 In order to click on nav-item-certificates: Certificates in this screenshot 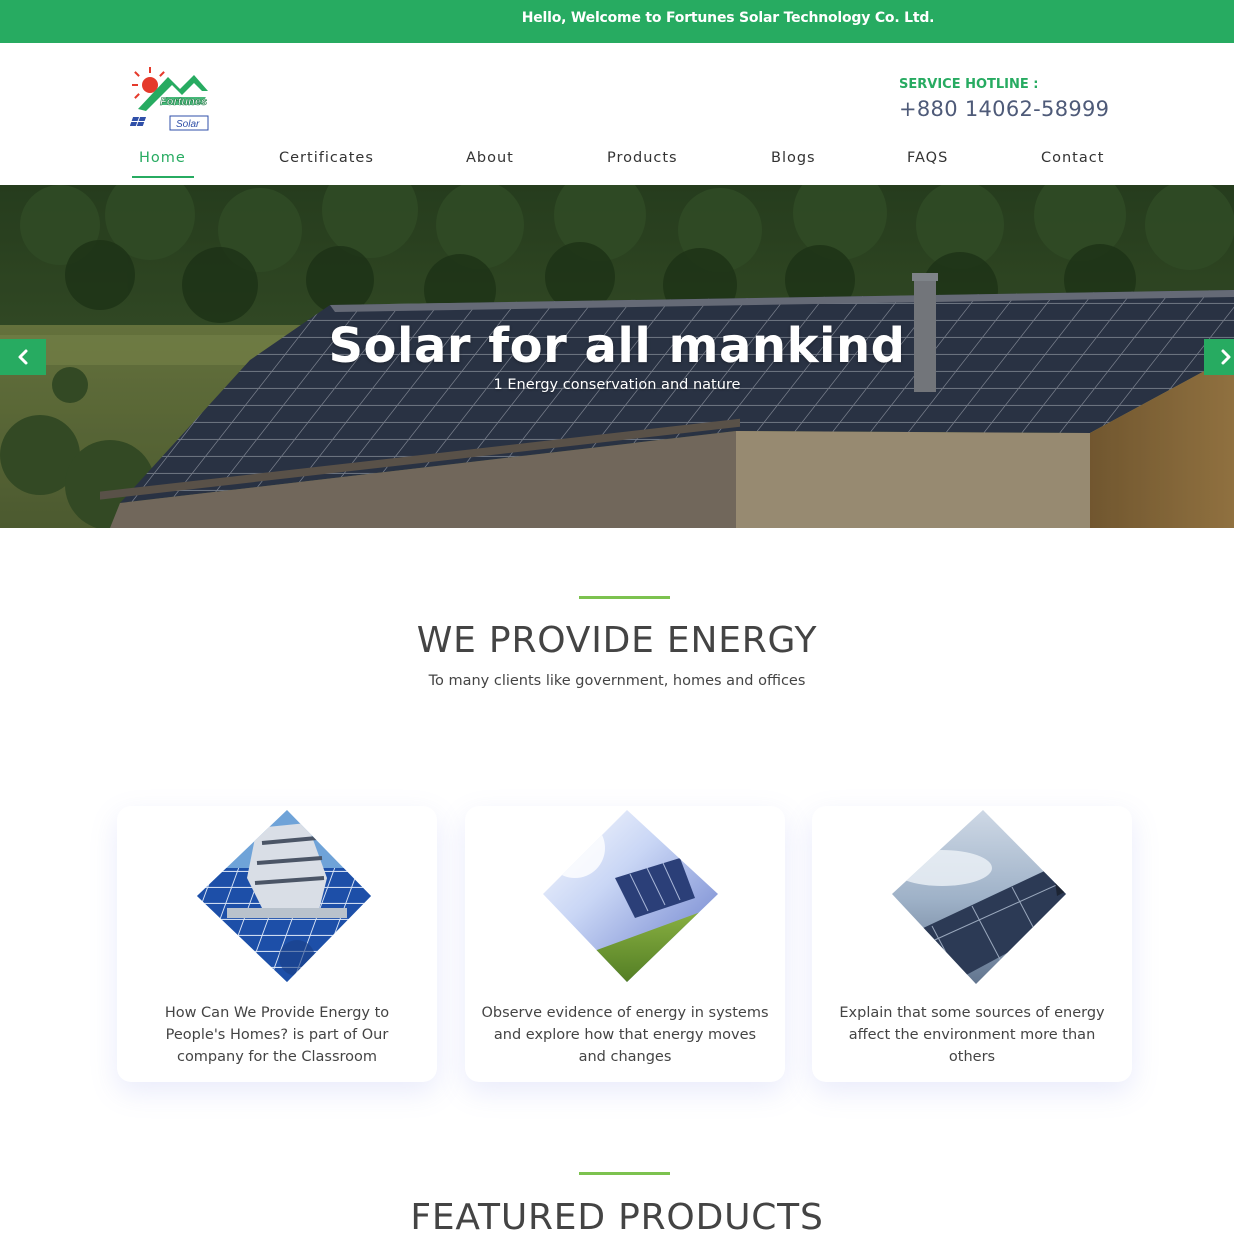, I will do `click(326, 158)`.